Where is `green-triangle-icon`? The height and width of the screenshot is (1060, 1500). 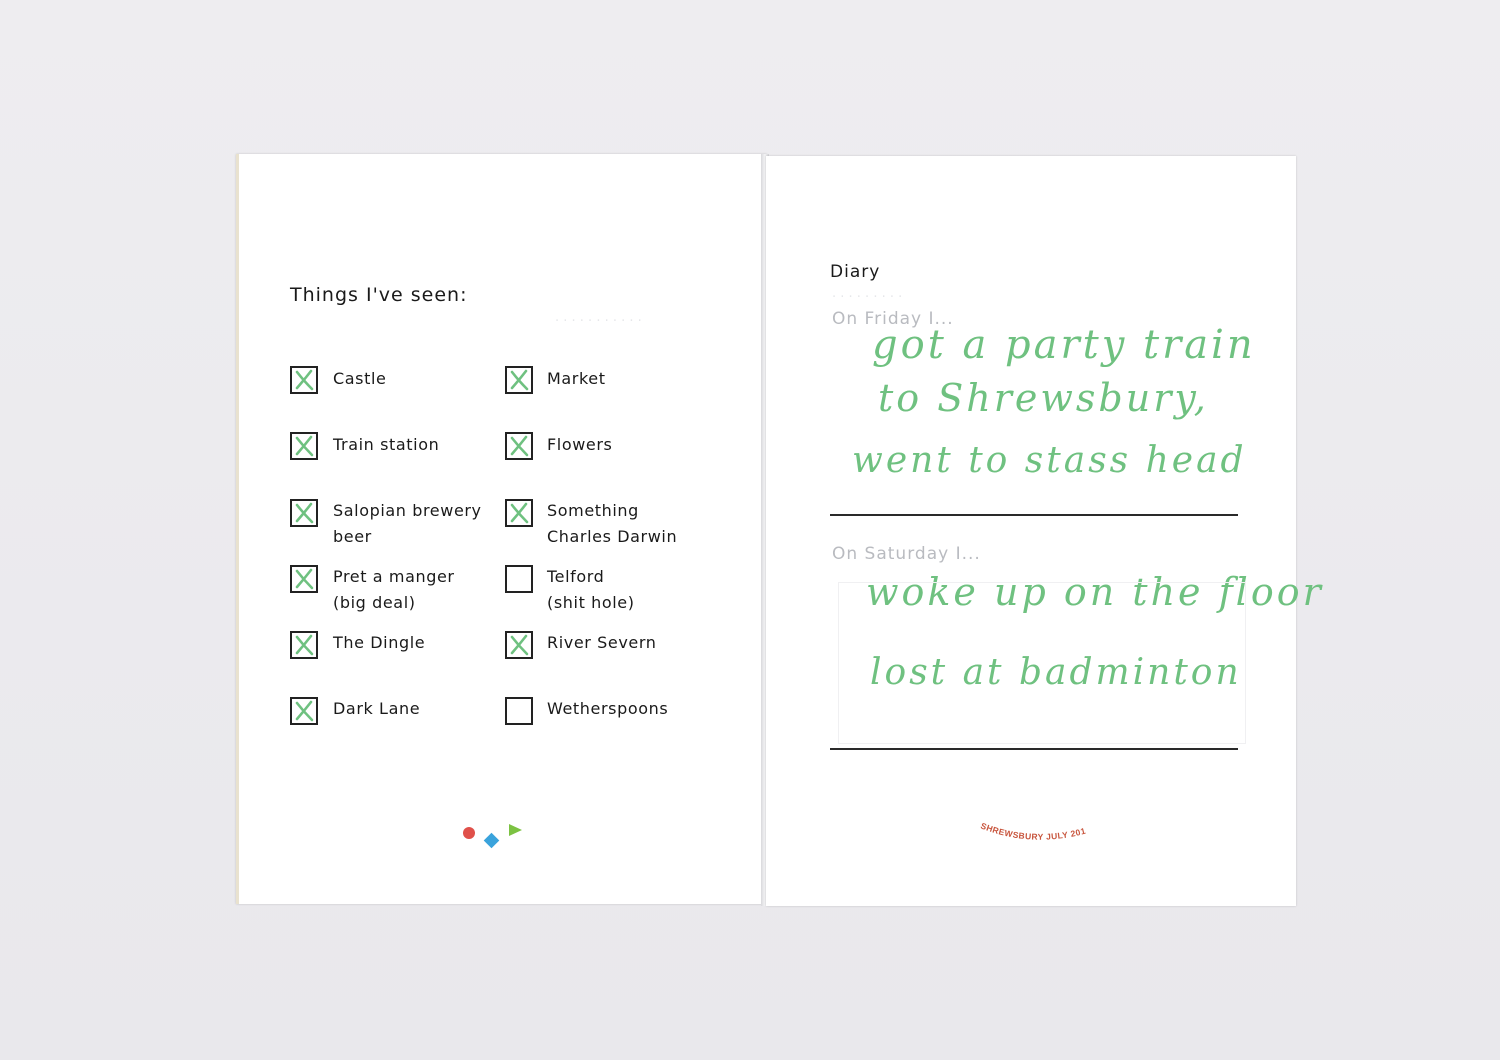 green-triangle-icon is located at coordinates (515, 830).